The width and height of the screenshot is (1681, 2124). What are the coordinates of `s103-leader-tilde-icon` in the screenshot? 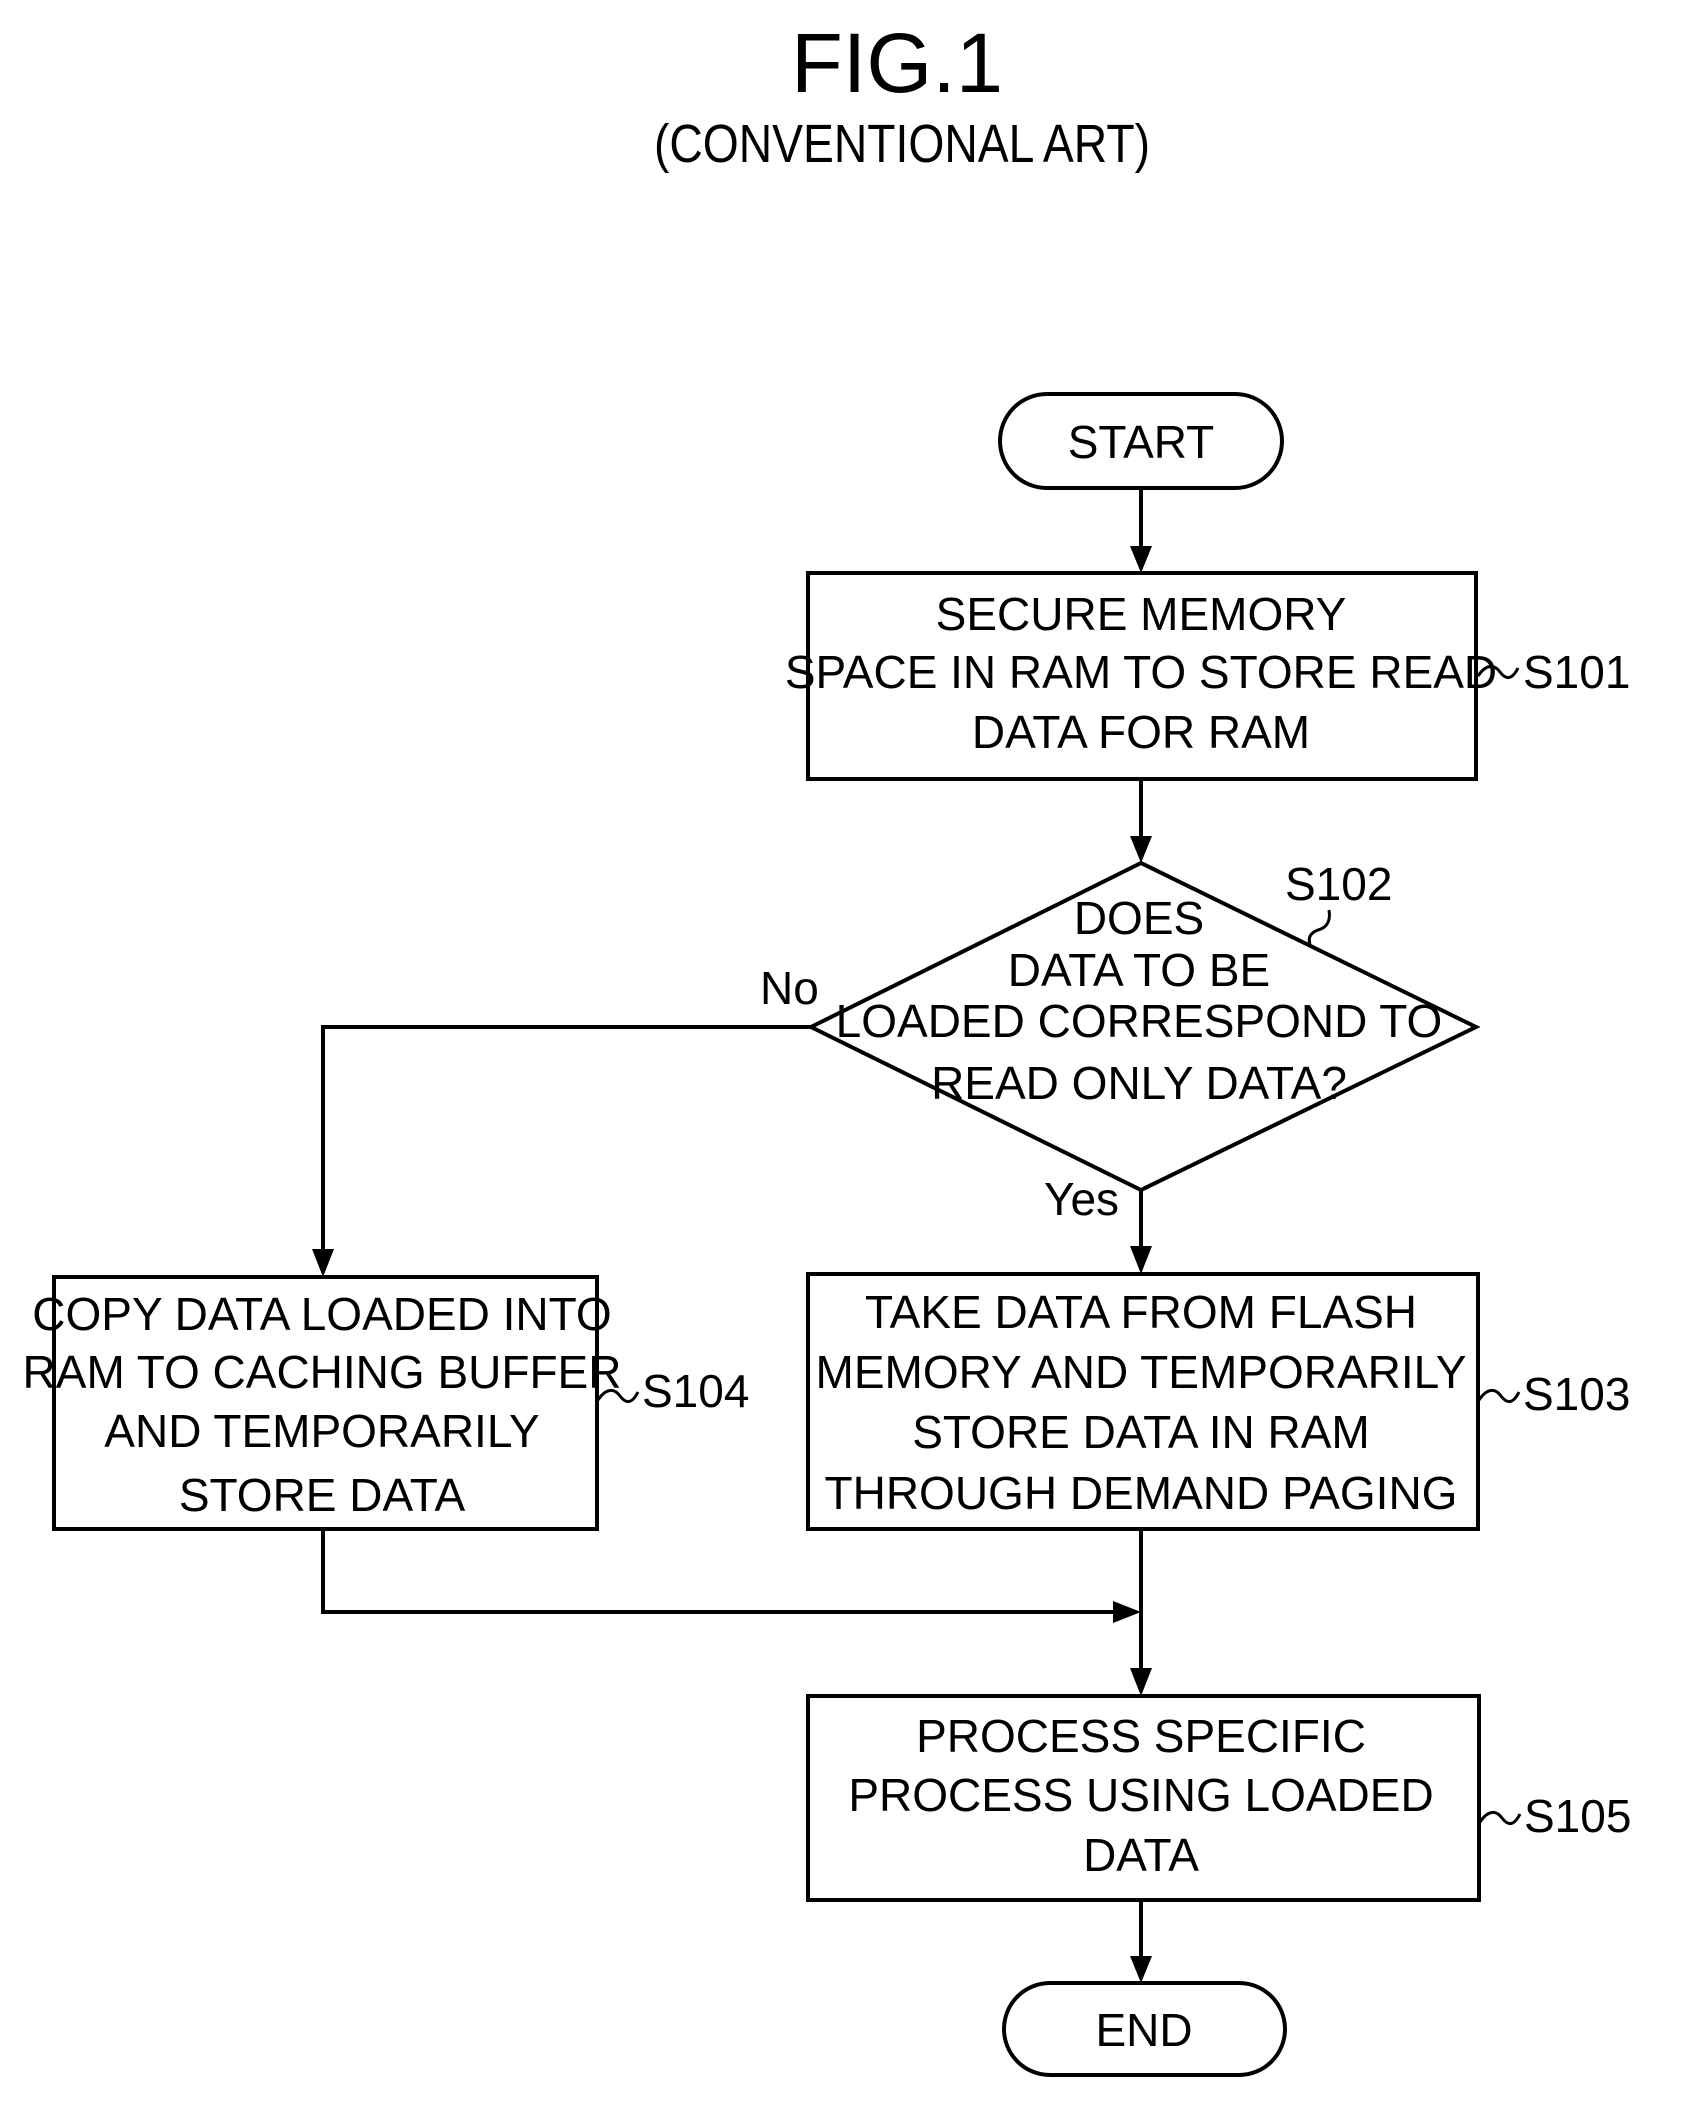 It's located at (1499, 1396).